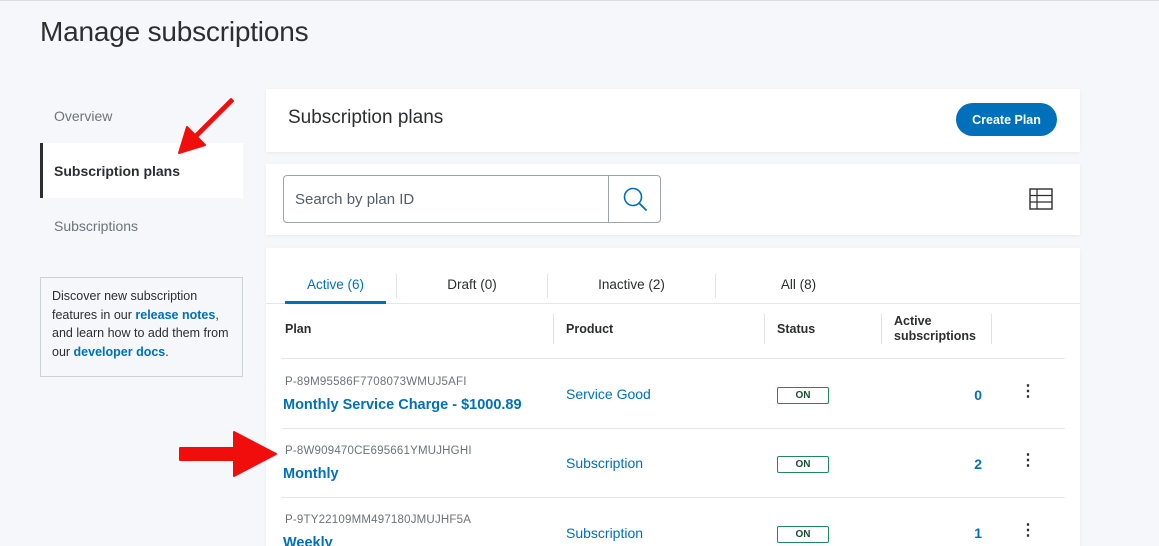  What do you see at coordinates (378, 451) in the screenshot?
I see `plan-id: P-8W909470CE695661YMUJHGHI` at bounding box center [378, 451].